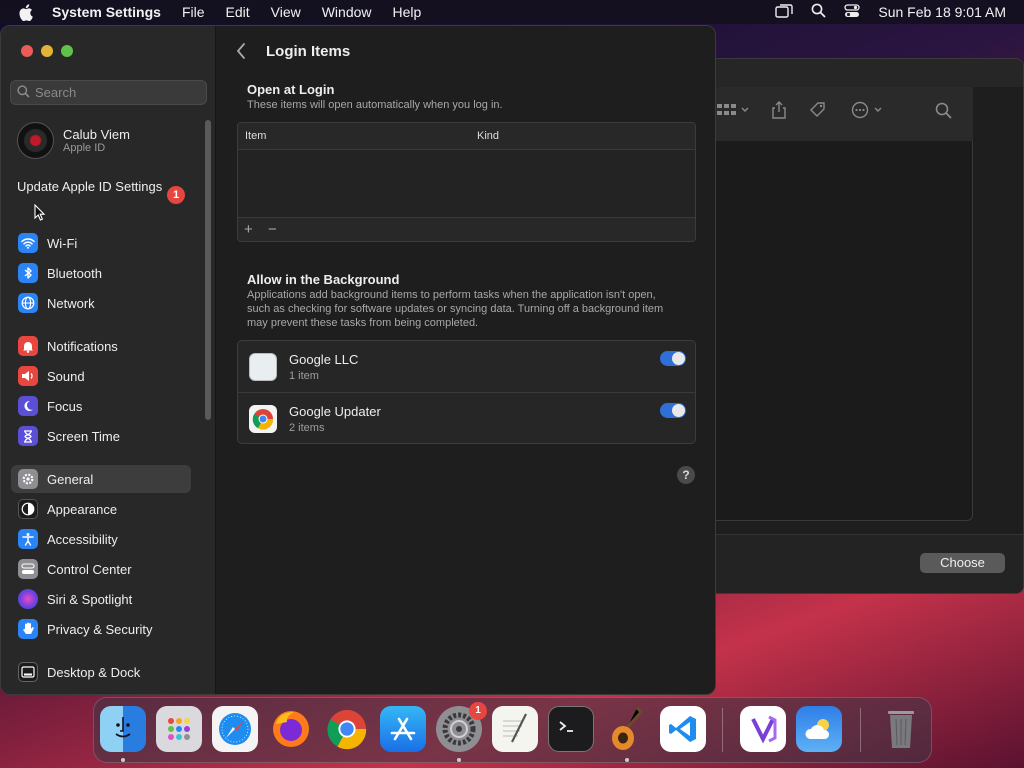  I want to click on sidebar-item-screen-time: Screen Time, so click(101, 436).